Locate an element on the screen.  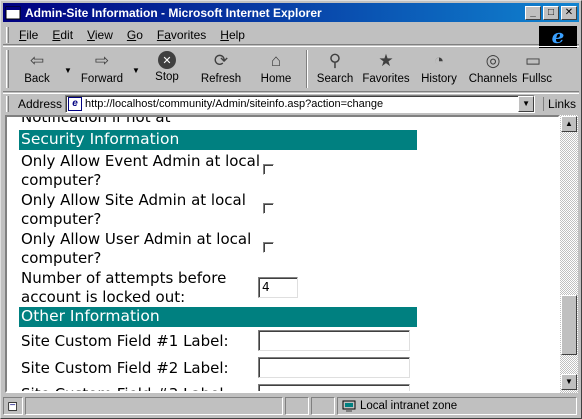
menu-grip is located at coordinates (7, 34).